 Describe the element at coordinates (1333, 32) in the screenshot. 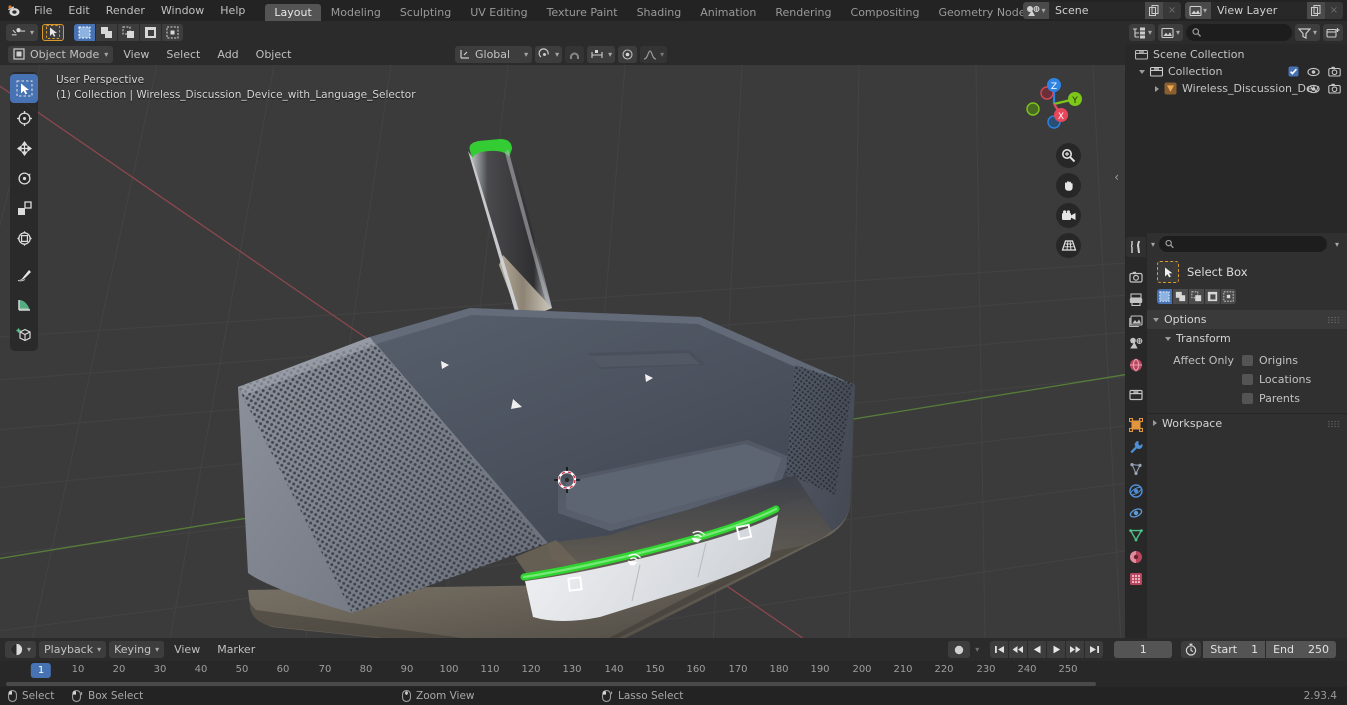

I see `new-collection-icon` at that location.